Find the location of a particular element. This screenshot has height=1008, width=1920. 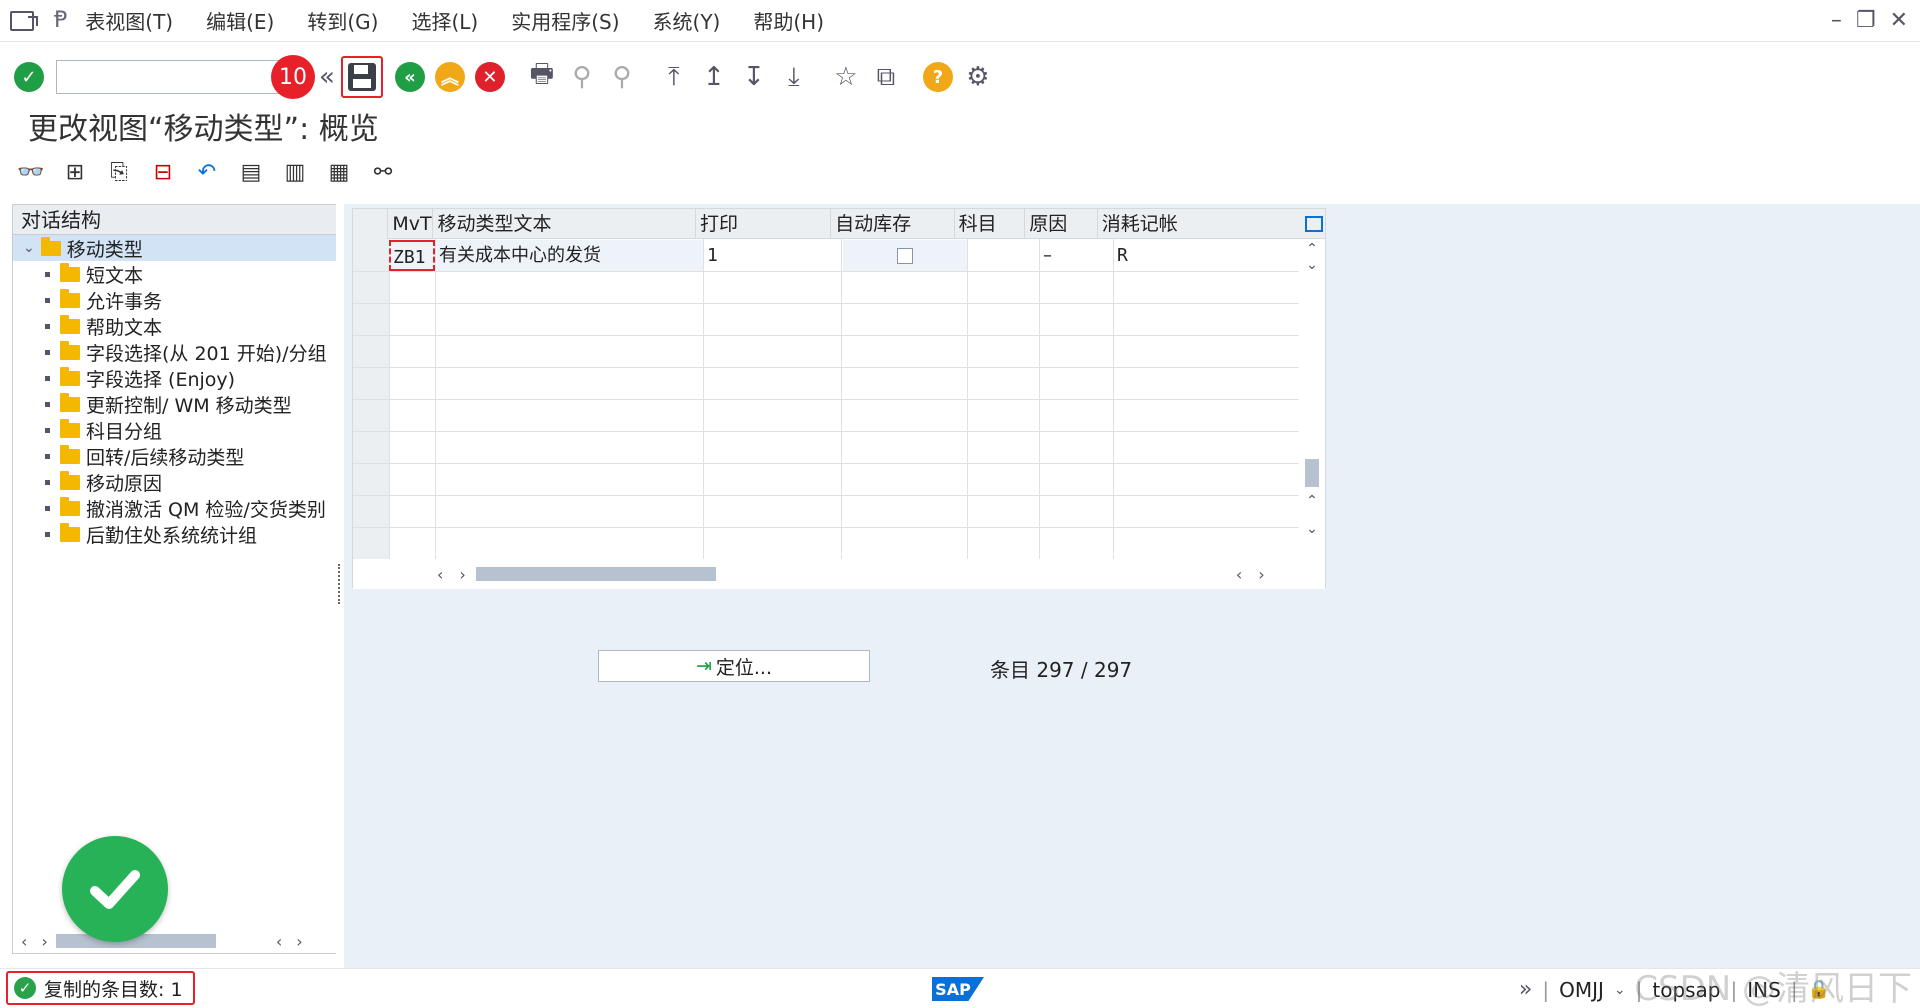

help-icon: ? is located at coordinates (938, 77).